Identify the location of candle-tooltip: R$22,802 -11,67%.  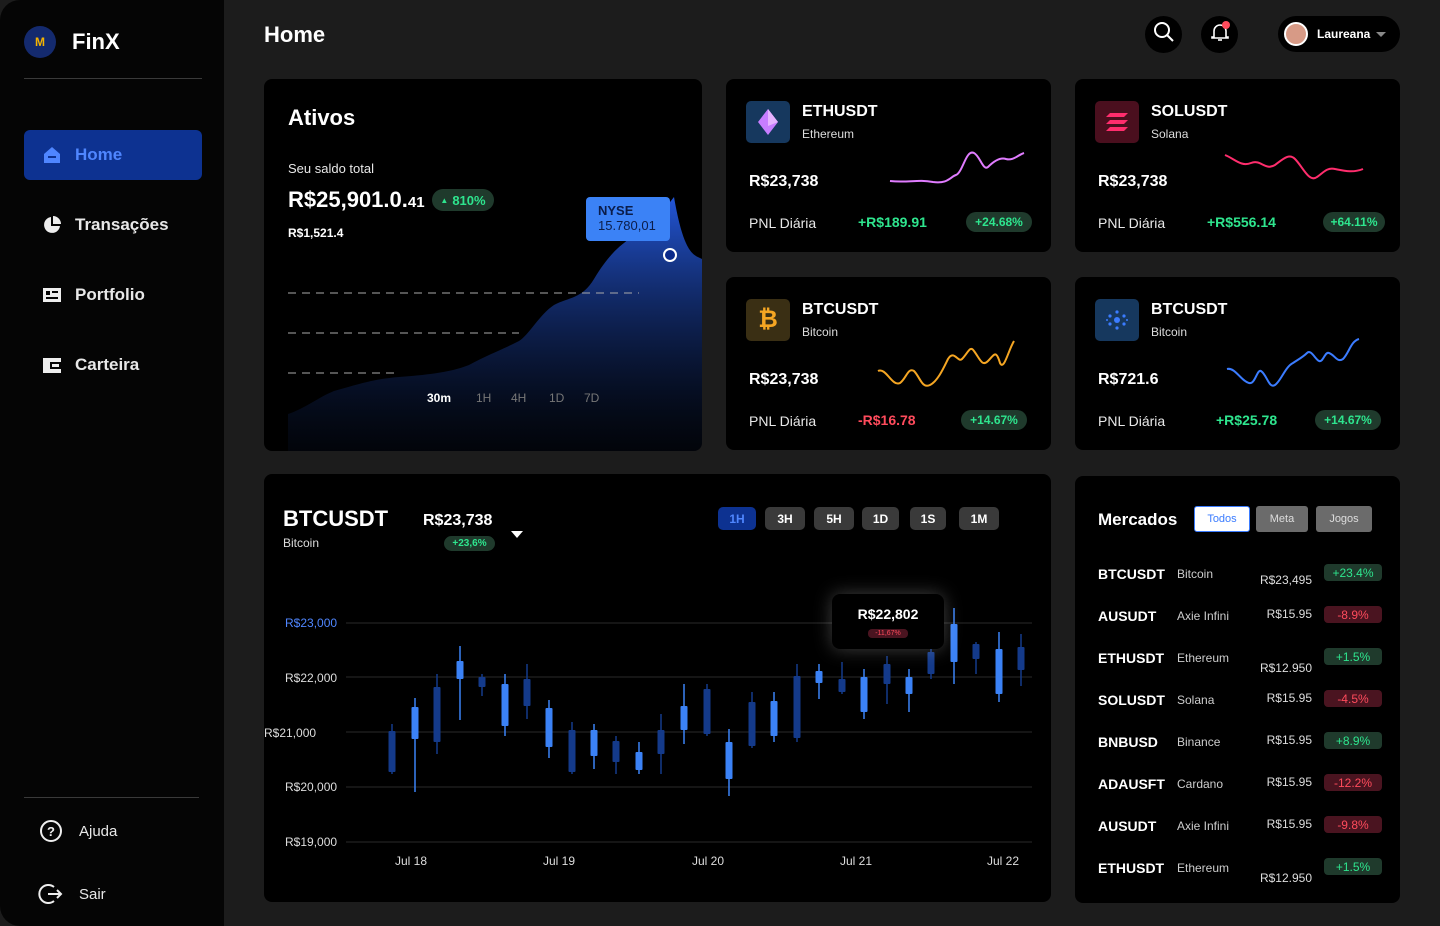
(888, 621).